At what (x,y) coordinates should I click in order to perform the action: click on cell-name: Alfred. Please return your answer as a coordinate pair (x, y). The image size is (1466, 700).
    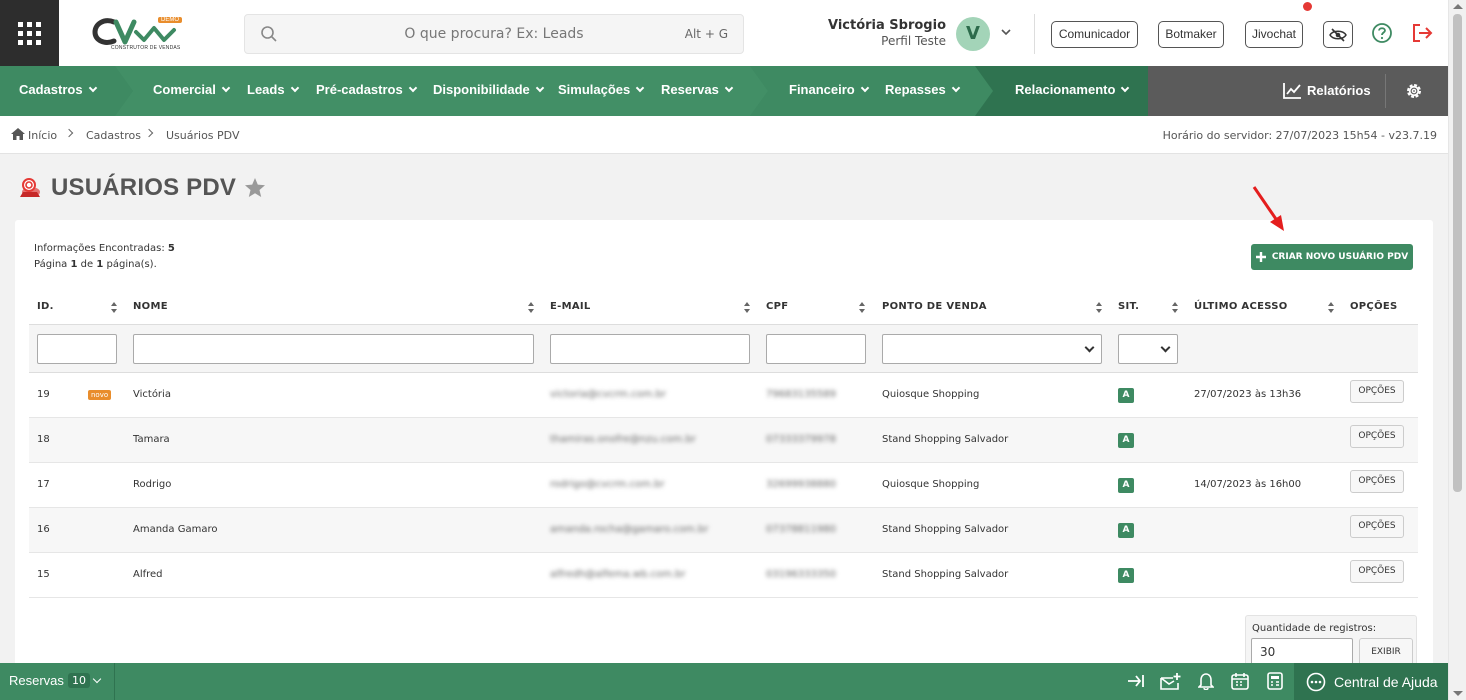
    Looking at the image, I should click on (148, 574).